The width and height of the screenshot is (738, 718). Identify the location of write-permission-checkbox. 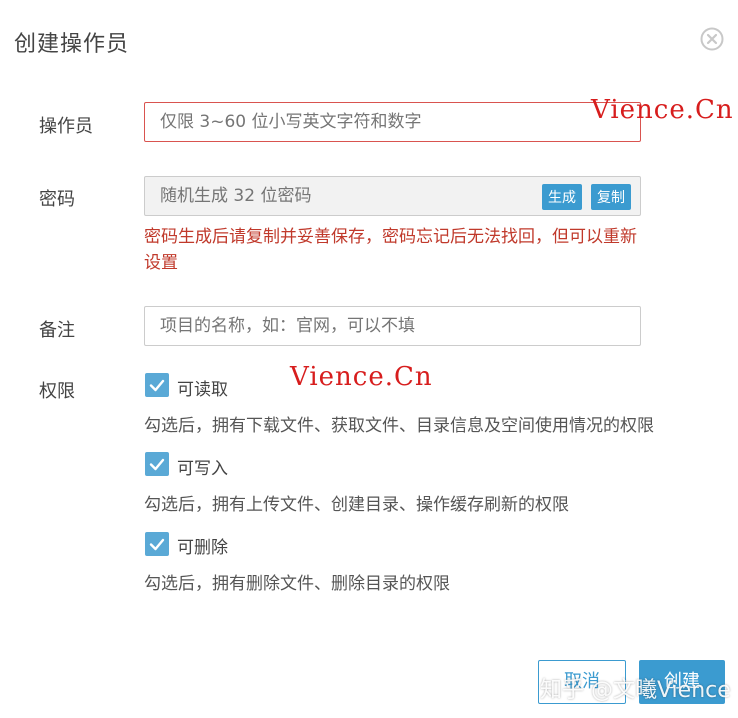
(157, 464).